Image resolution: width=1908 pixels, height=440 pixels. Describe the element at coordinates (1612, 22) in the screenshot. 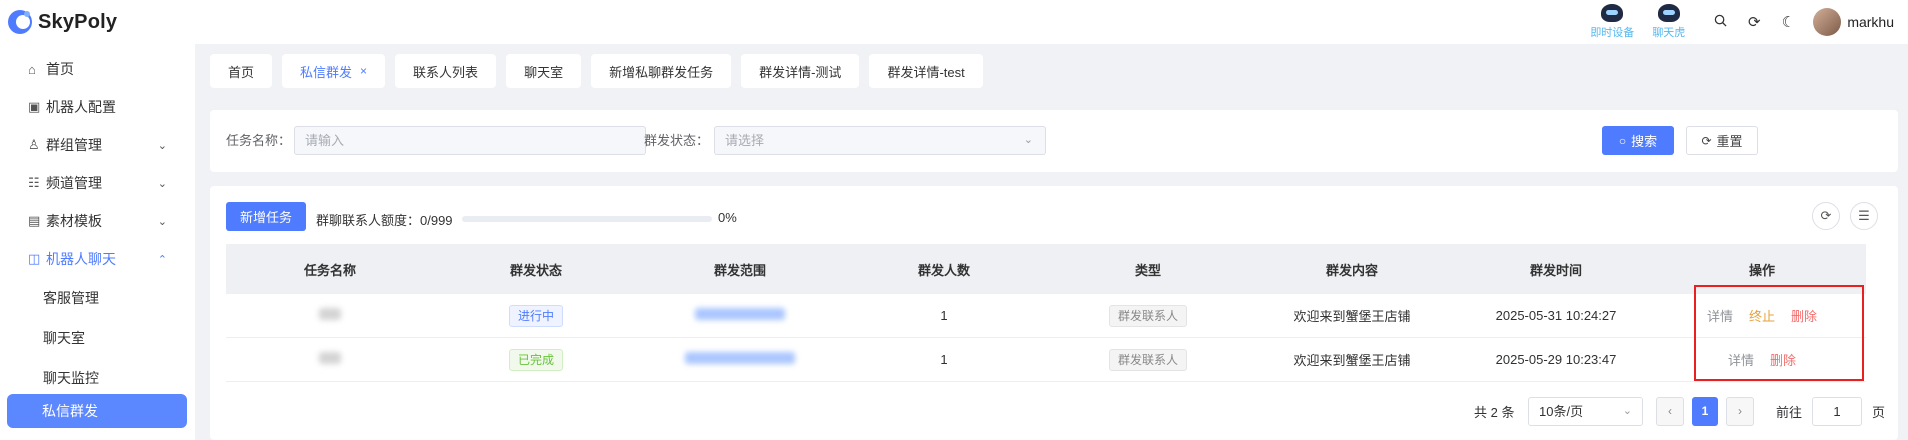

I see `mascot-button-1: 即时设备` at that location.